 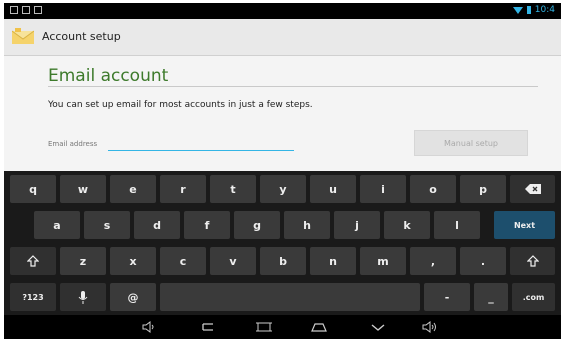 I want to click on next-key: Next, so click(x=524, y=225).